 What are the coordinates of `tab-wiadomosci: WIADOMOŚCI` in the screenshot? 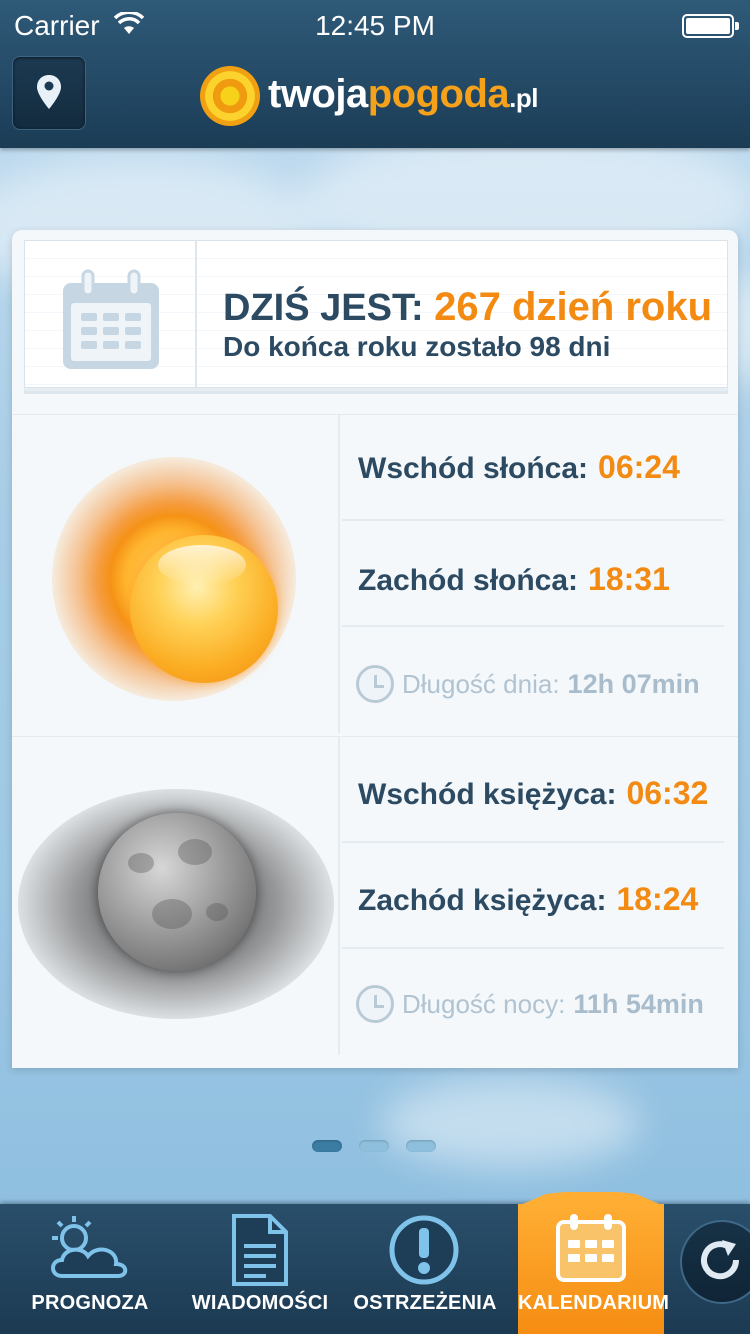 It's located at (260, 1269).